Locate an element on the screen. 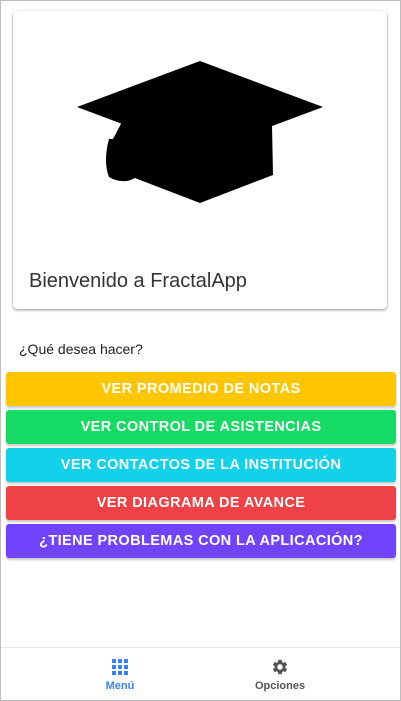  gear-icon is located at coordinates (280, 667).